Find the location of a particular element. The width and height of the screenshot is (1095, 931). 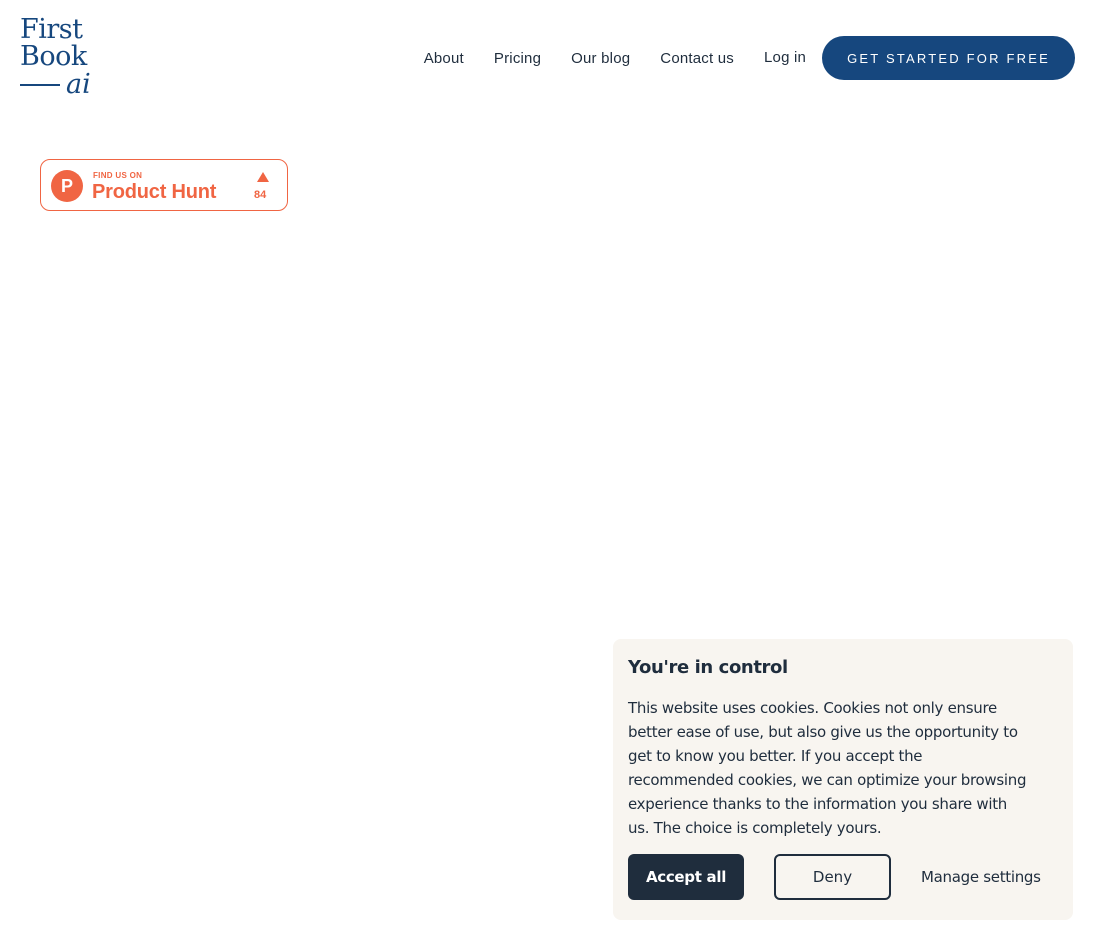

logo-line-book: Book is located at coordinates (53, 56).